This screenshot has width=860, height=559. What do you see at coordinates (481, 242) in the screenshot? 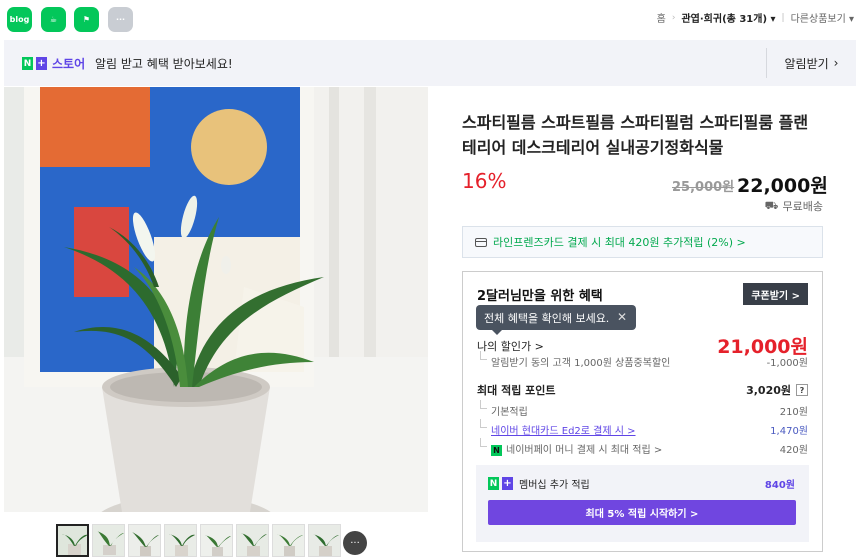
I see `credit-card-icon` at bounding box center [481, 242].